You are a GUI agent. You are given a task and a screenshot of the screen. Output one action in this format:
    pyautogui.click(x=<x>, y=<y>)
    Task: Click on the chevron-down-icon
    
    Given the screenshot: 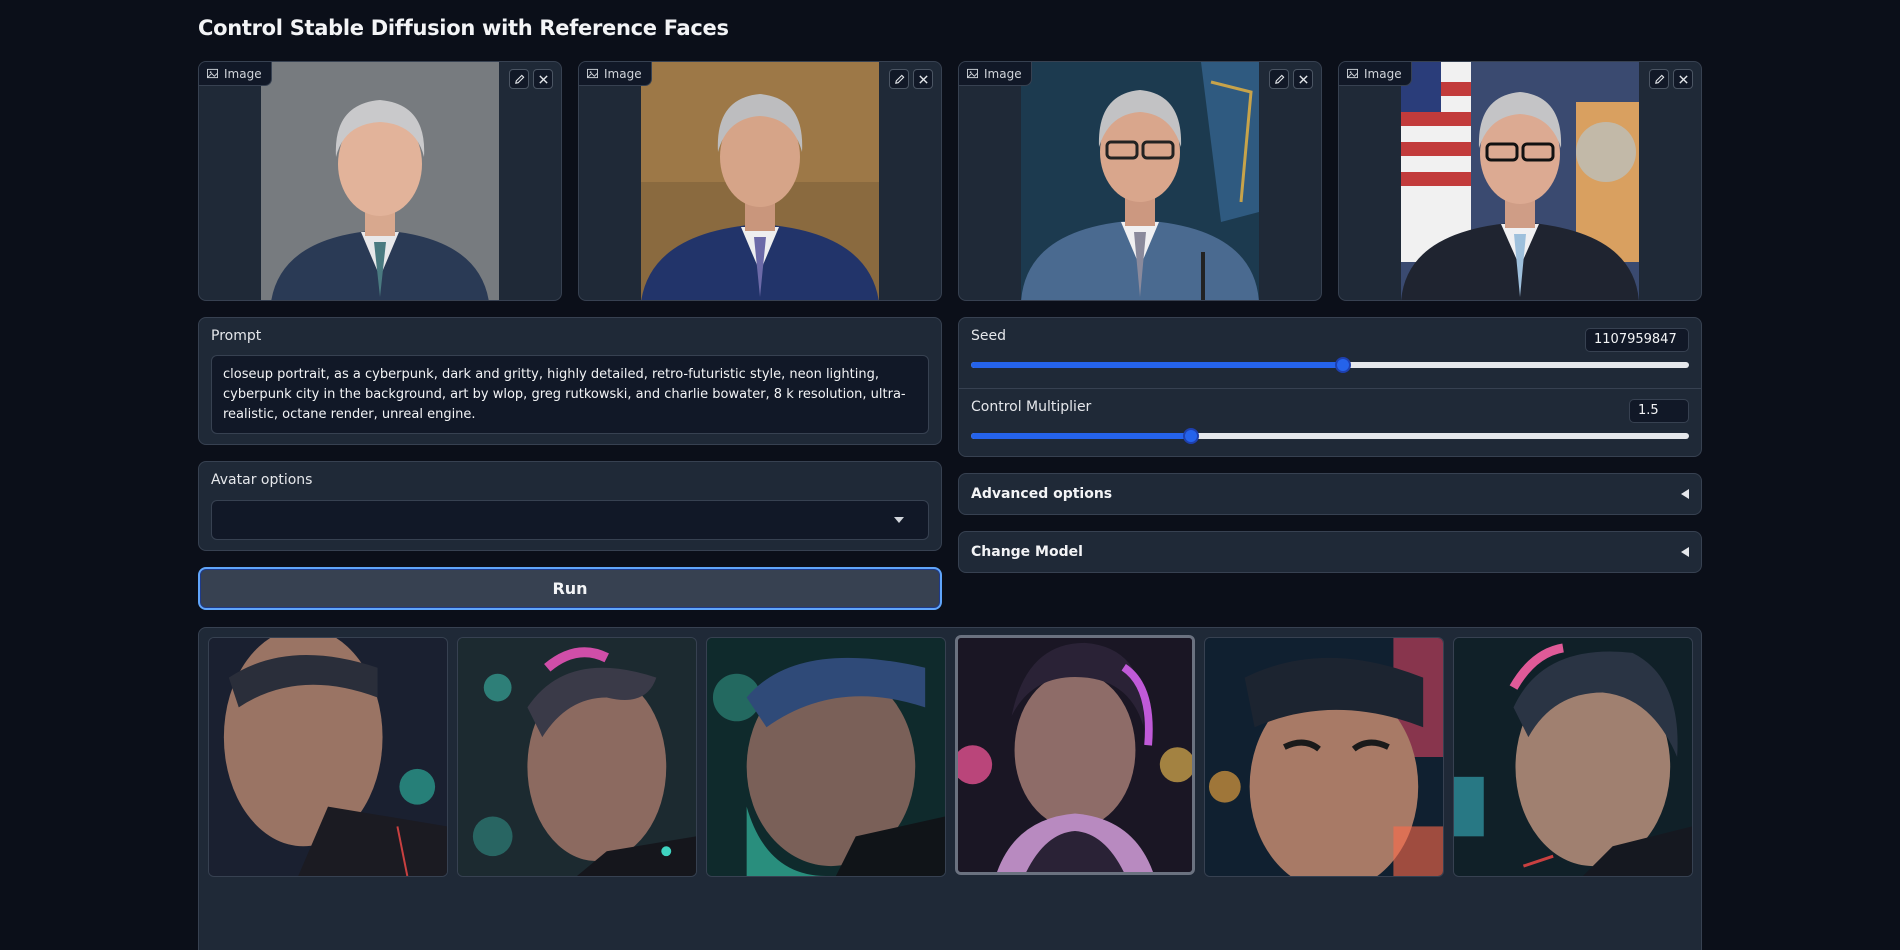 What is the action you would take?
    pyautogui.click(x=899, y=520)
    